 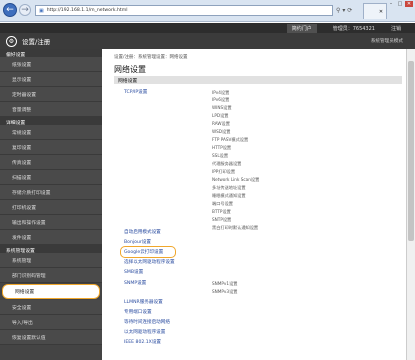 I want to click on maximize-icon: □, so click(x=400, y=4).